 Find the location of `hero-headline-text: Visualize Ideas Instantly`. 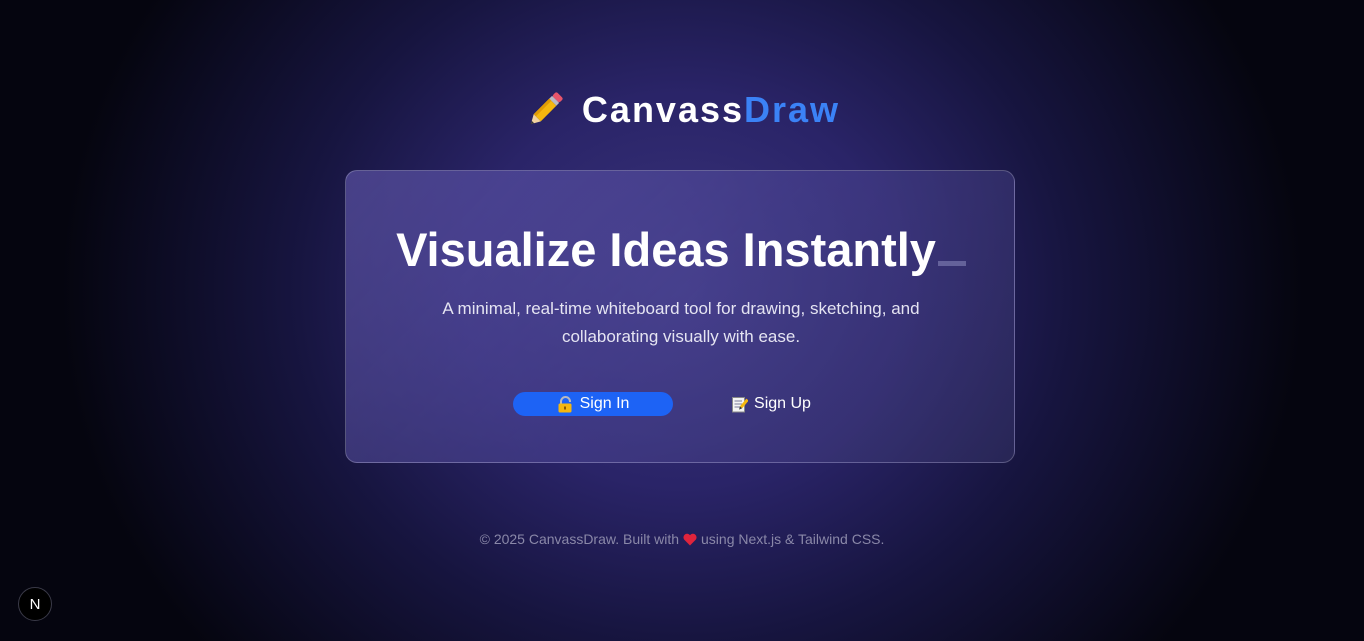

hero-headline-text: Visualize Ideas Instantly is located at coordinates (666, 249).